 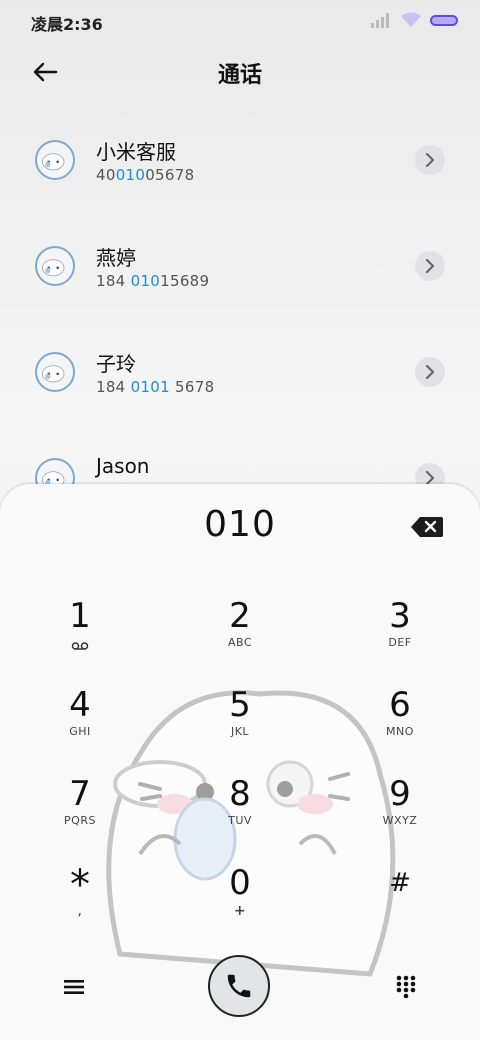 What do you see at coordinates (67, 24) in the screenshot?
I see `status-time: 凌晨2:36` at bounding box center [67, 24].